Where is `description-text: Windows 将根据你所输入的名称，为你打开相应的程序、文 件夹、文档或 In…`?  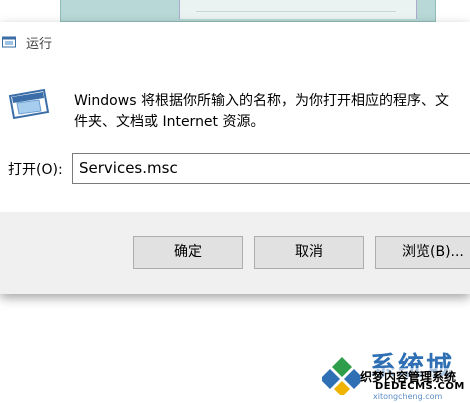
description-text: Windows 将根据你所输入的名称，为你打开相应的程序、文 件夹、文档或 In… is located at coordinates (272, 112).